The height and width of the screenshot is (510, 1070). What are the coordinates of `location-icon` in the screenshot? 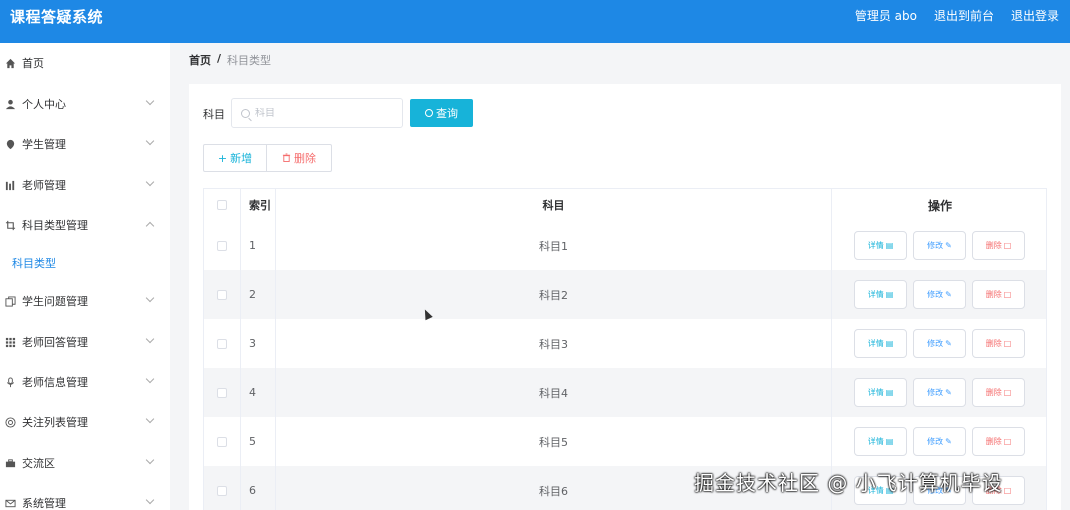 It's located at (10, 144).